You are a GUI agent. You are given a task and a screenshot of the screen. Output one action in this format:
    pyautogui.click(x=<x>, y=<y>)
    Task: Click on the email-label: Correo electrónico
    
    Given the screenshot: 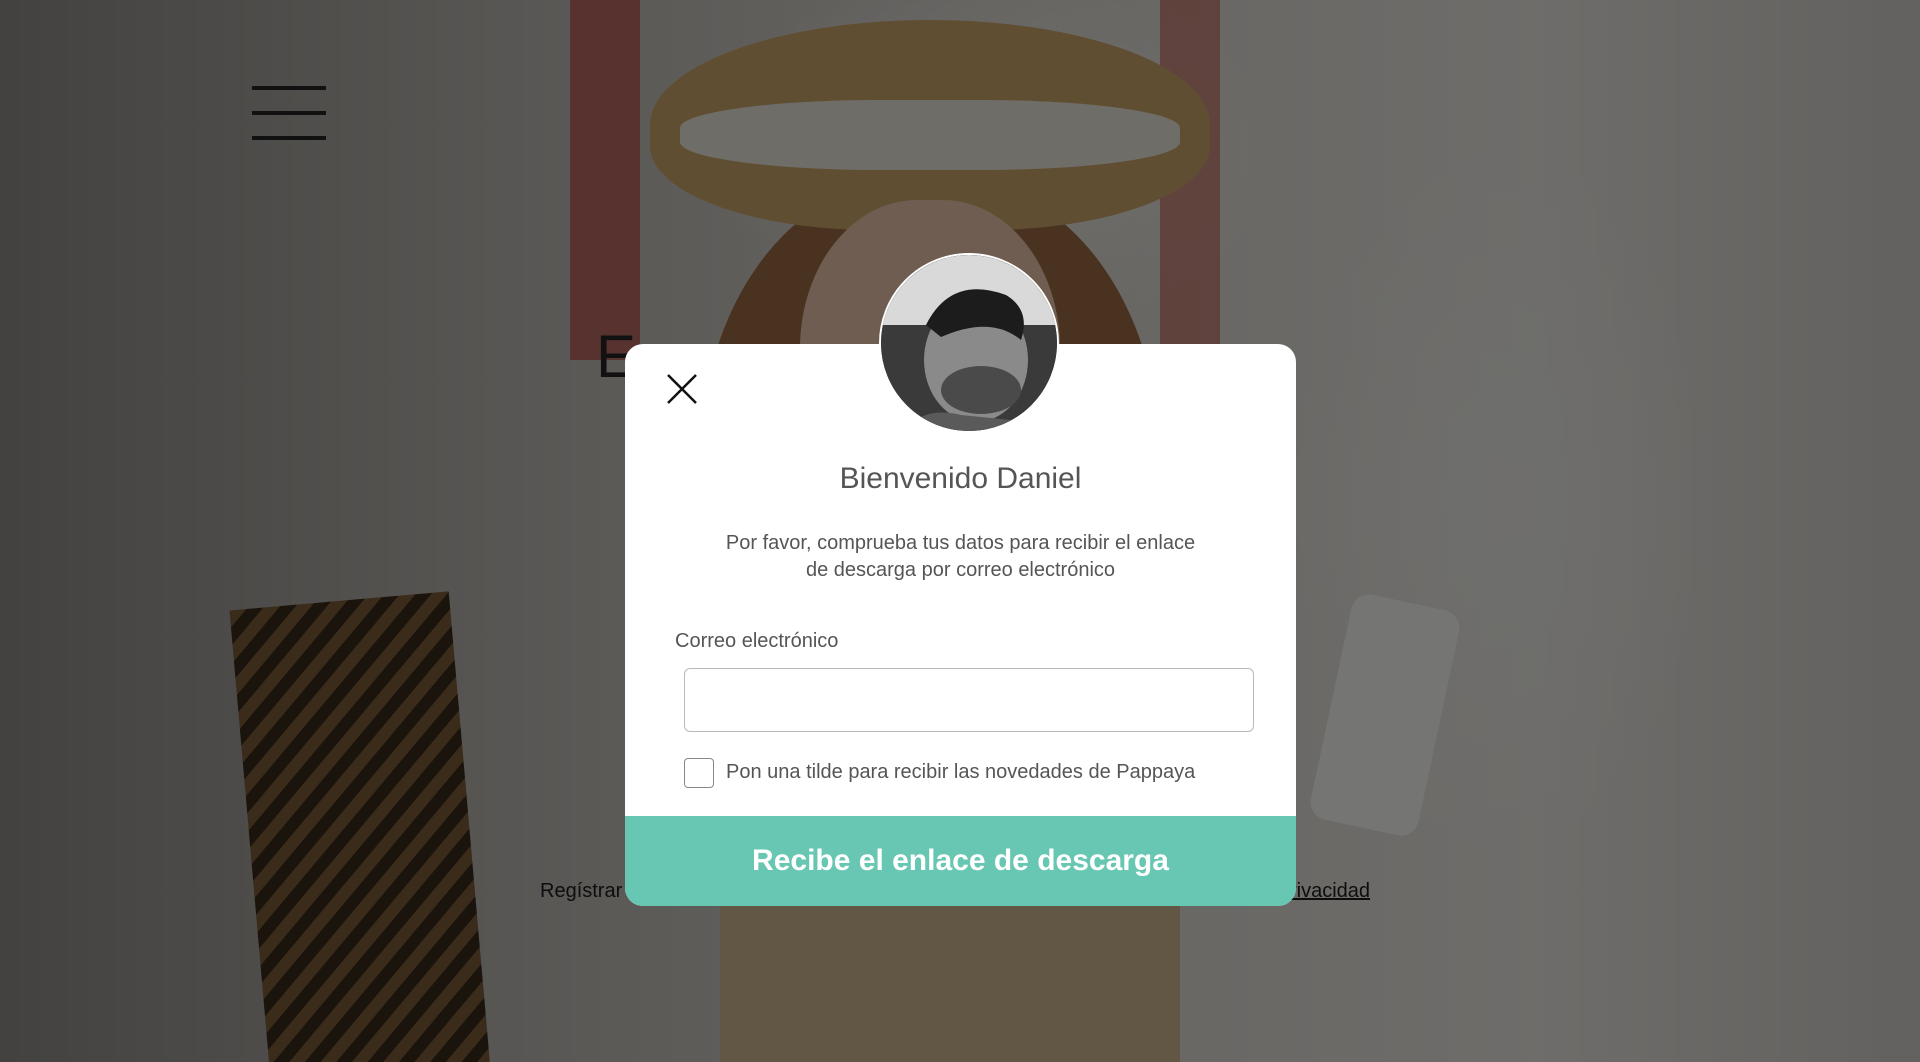 What is the action you would take?
    pyautogui.click(x=757, y=641)
    